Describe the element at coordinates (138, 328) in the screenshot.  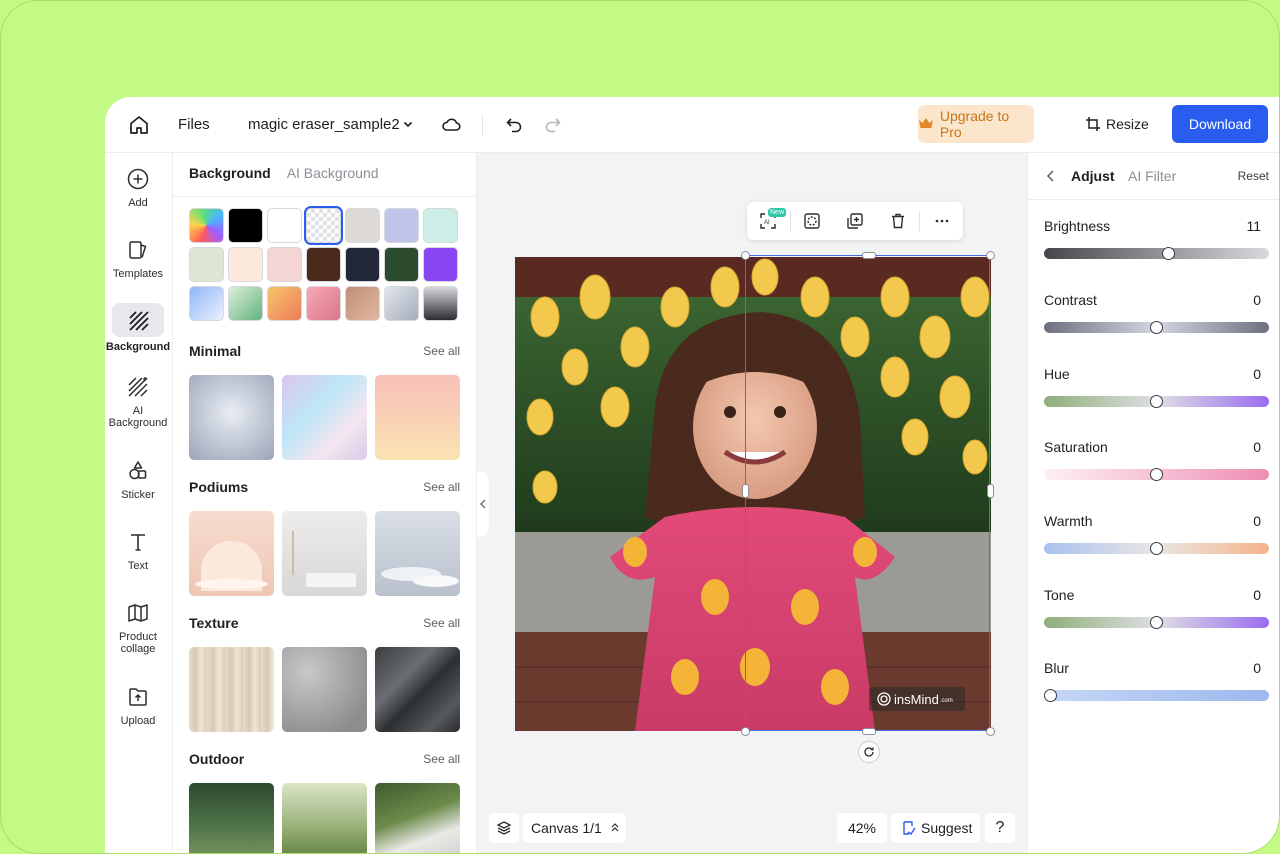
I see `rail-item-background: Background` at that location.